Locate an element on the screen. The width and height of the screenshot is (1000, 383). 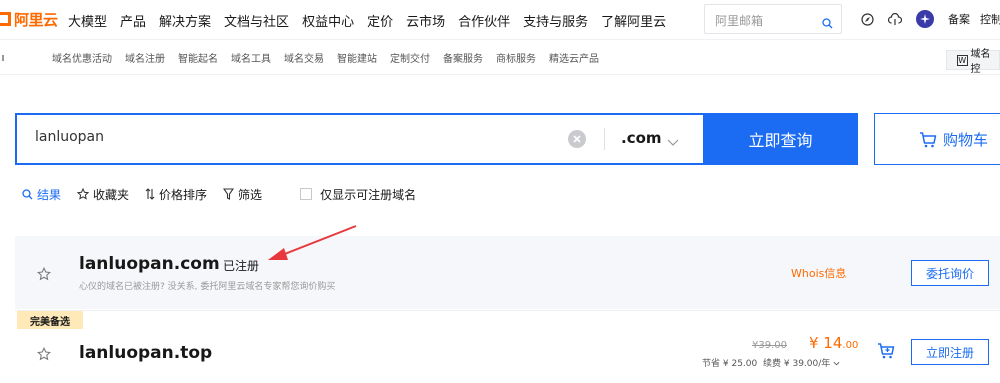
only-available-checkbox is located at coordinates (306, 194).